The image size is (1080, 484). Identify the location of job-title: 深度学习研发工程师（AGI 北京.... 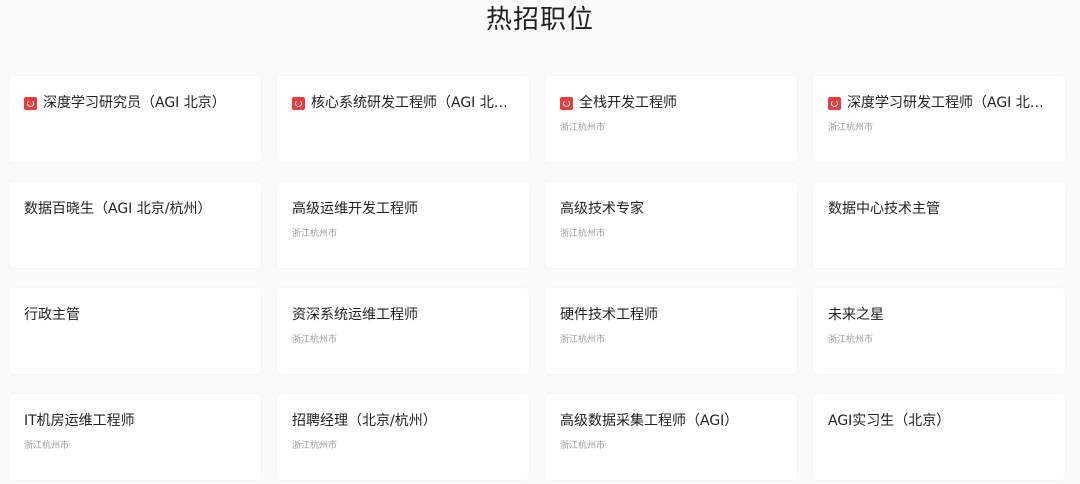
(948, 103).